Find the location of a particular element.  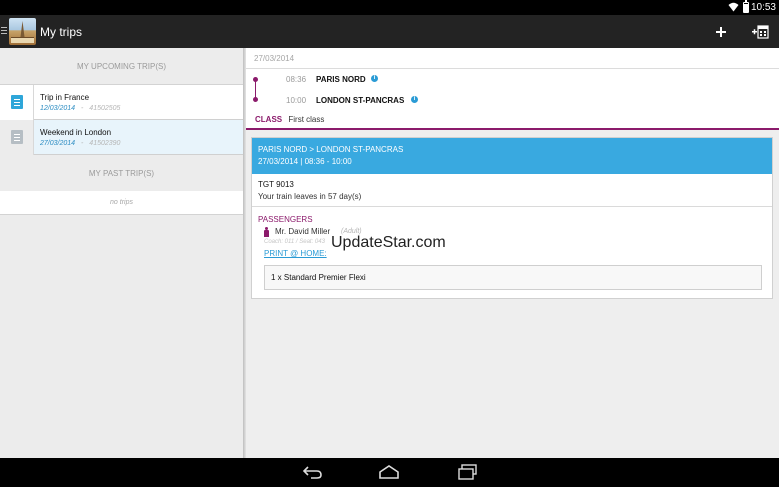

add-calendar-button is located at coordinates (760, 32).